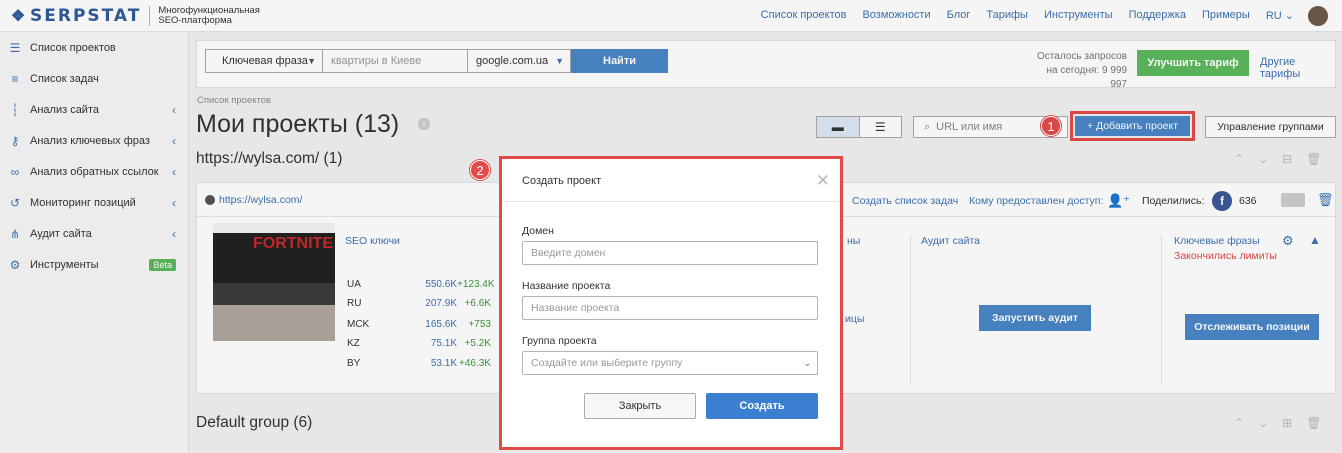 This screenshot has width=1342, height=453. What do you see at coordinates (670, 308) in the screenshot?
I see `project-name-field: Название проекта` at bounding box center [670, 308].